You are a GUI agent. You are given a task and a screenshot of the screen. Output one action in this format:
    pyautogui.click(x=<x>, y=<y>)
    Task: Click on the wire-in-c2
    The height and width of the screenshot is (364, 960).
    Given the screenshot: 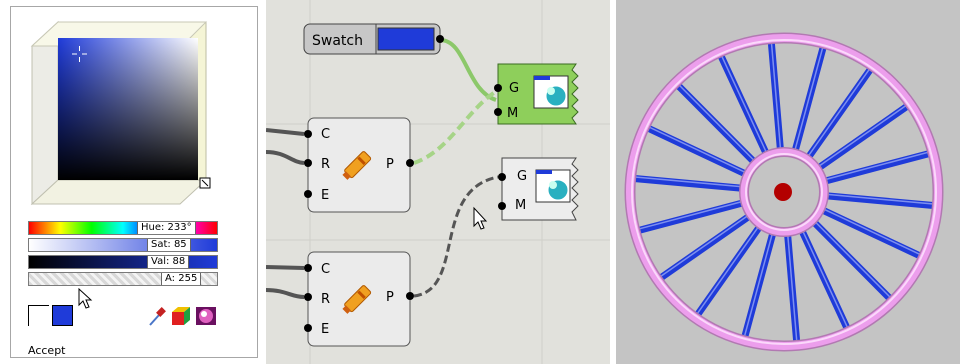 What is the action you would take?
    pyautogui.click(x=285, y=267)
    